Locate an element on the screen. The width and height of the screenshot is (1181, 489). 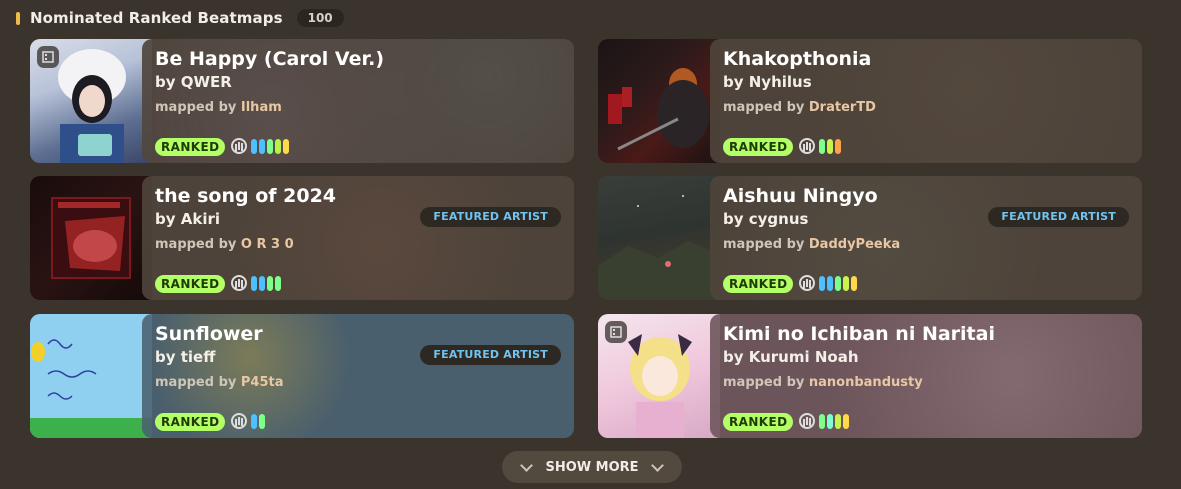
mapper-link: nanonbandusty is located at coordinates (866, 382).